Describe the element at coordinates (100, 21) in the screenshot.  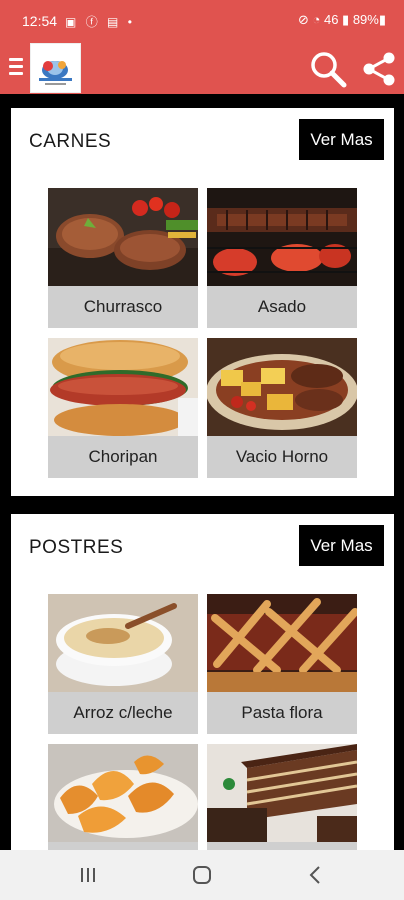
I see `notification-icons: ▣ ⓕ ▤ •` at that location.